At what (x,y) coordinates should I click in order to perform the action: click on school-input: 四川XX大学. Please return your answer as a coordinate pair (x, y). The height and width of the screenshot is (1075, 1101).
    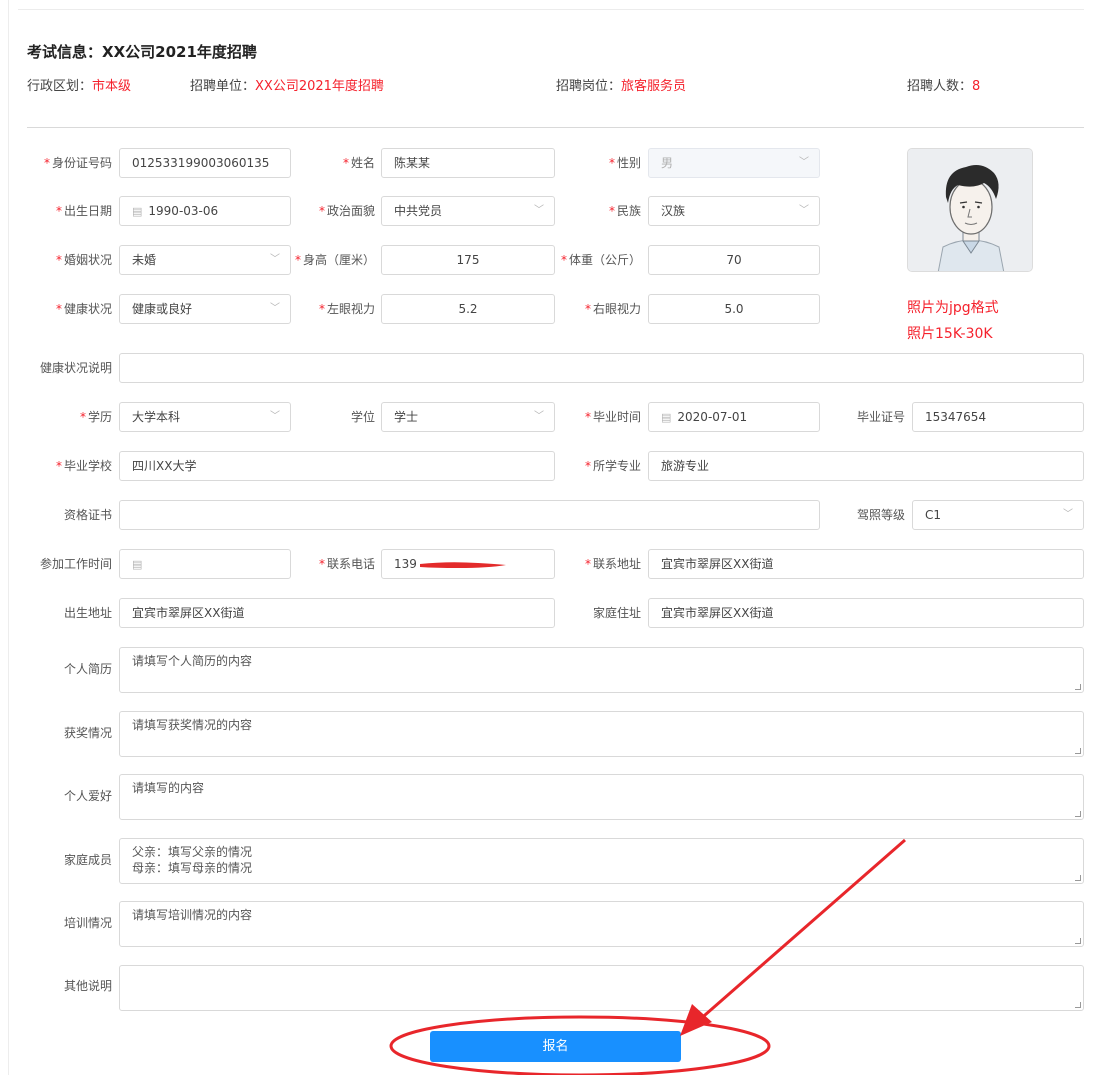
    Looking at the image, I should click on (337, 466).